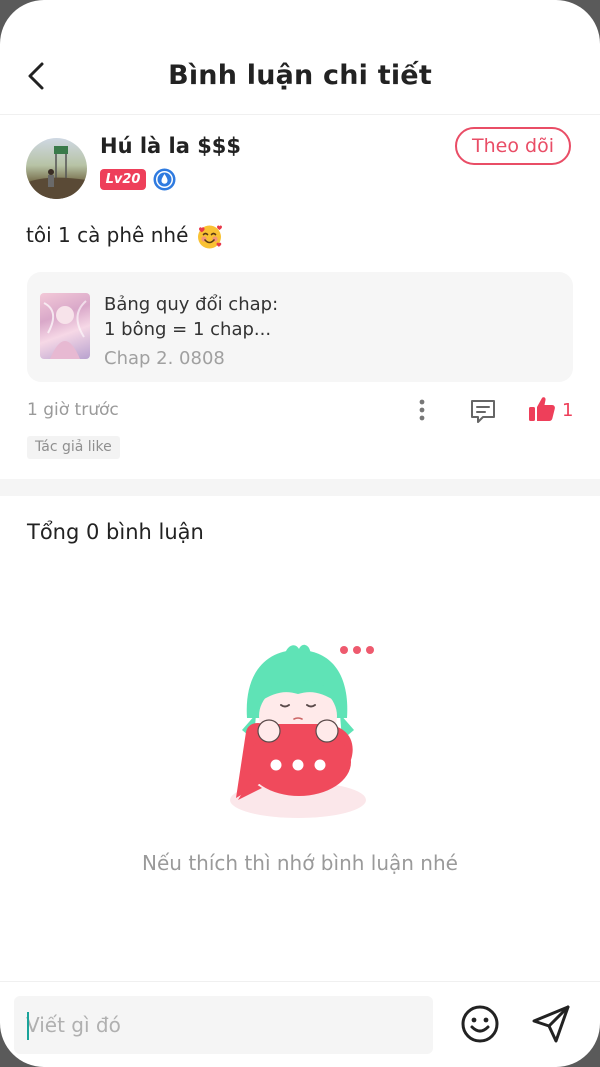 The width and height of the screenshot is (600, 1067). What do you see at coordinates (56, 172) in the screenshot?
I see `avatar-image` at bounding box center [56, 172].